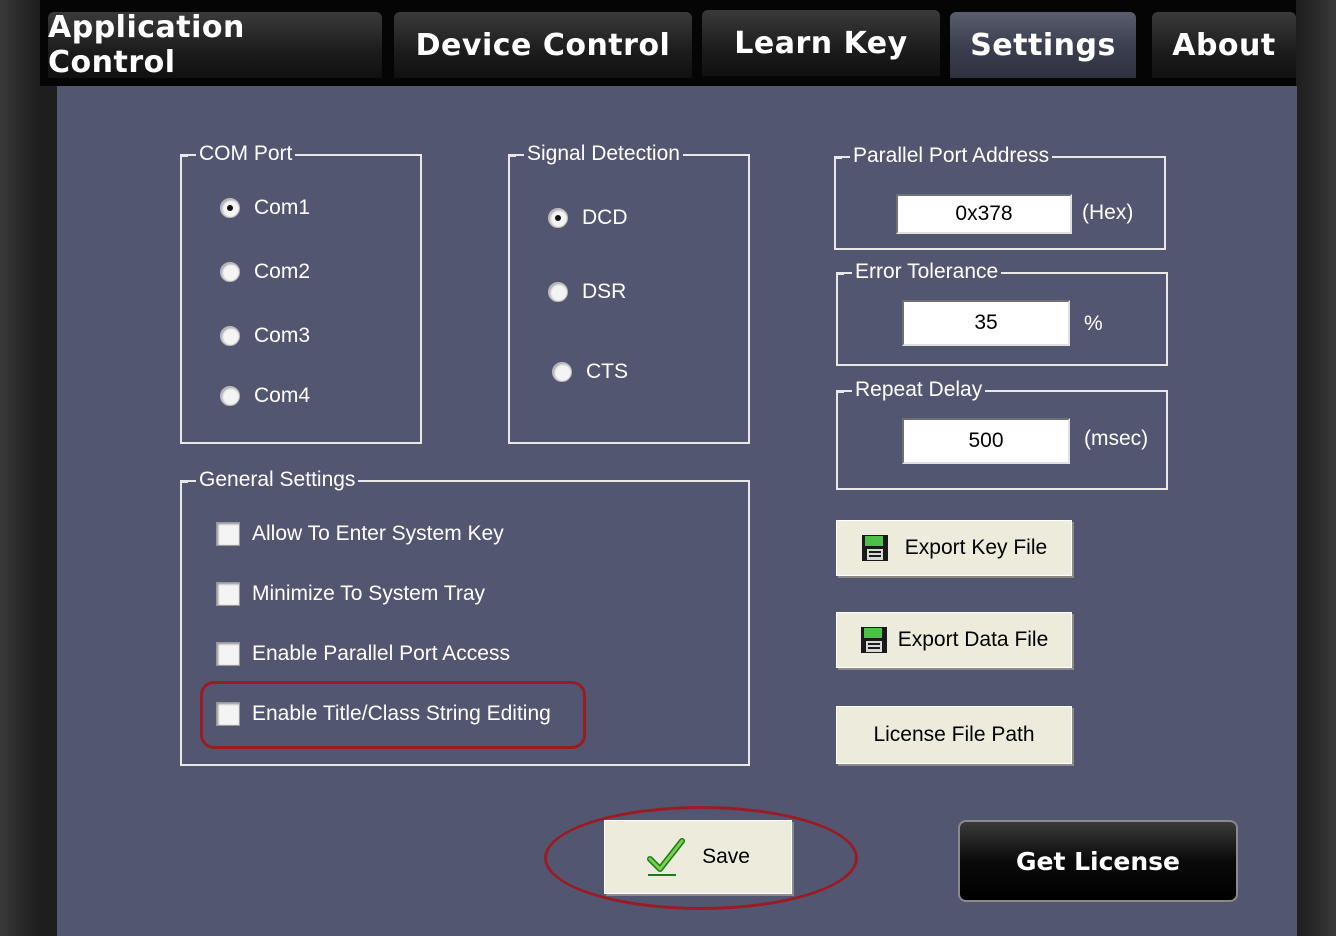 The image size is (1336, 936). Describe the element at coordinates (666, 857) in the screenshot. I see `checkmark-icon` at that location.